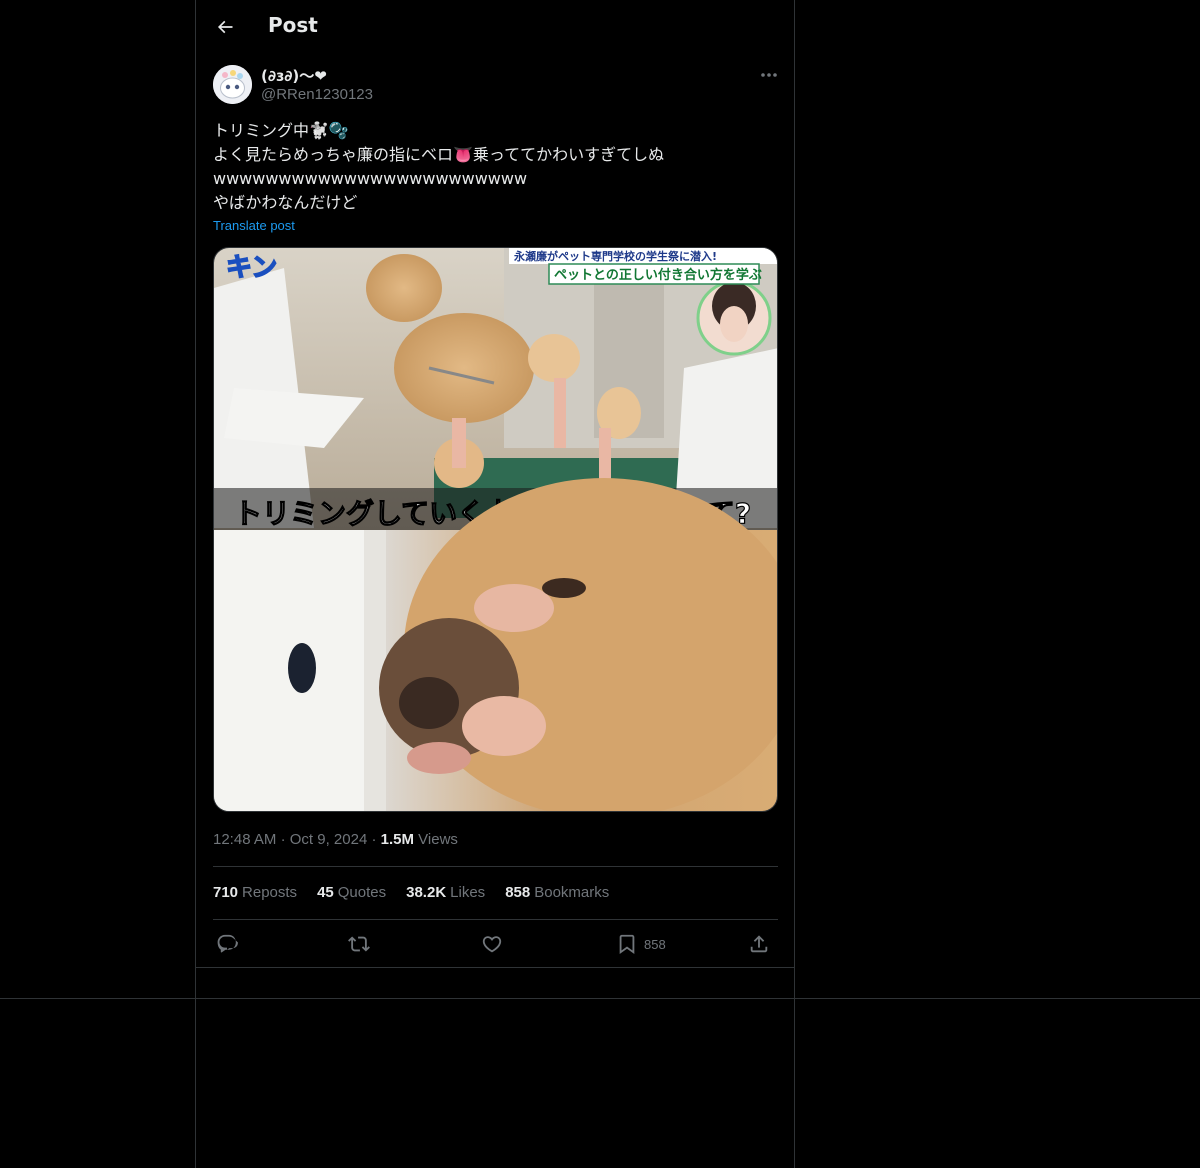  I want to click on post-time: 12:48 AM, so click(244, 839).